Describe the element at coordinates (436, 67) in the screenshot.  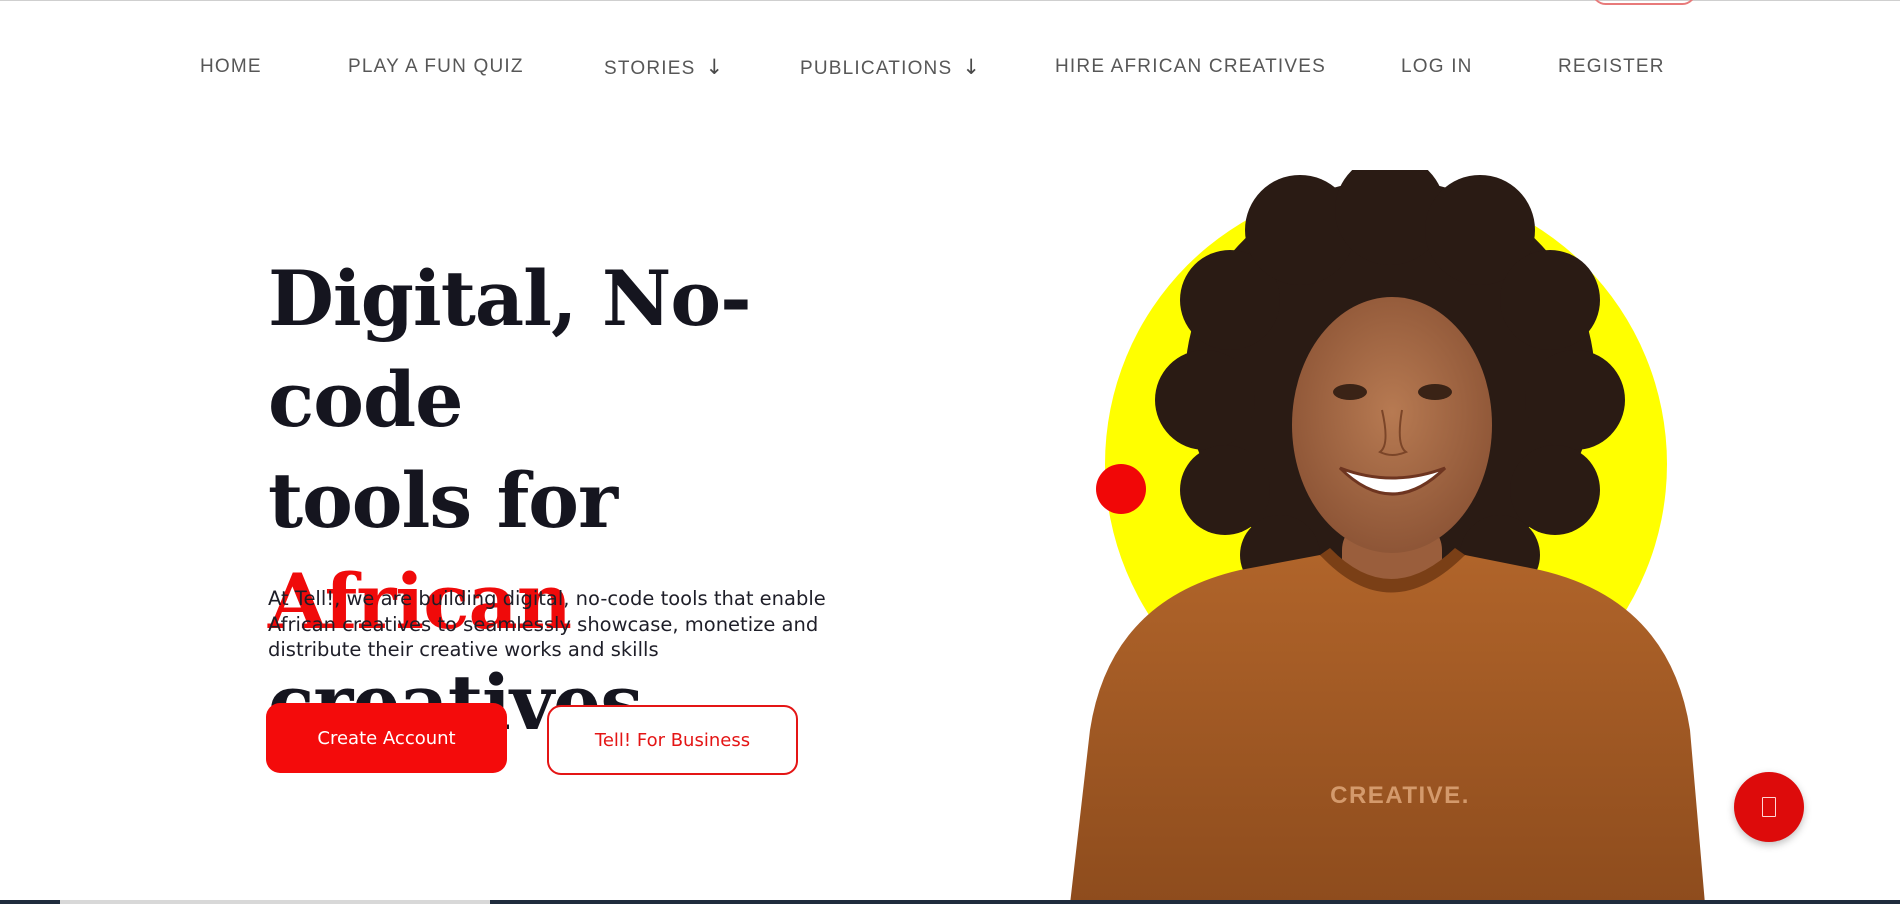
I see `nav-play-a-fun-quiz: PLAY A FUN QUIZ` at that location.